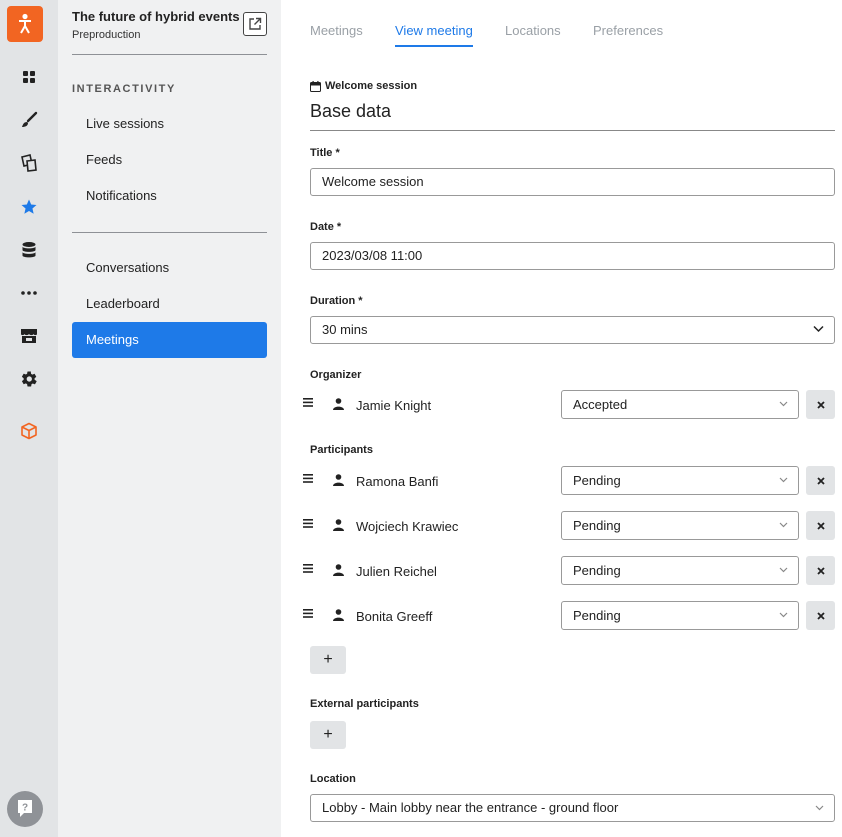 Image resolution: width=842 pixels, height=837 pixels. I want to click on tab-preferences: Preferences, so click(628, 34).